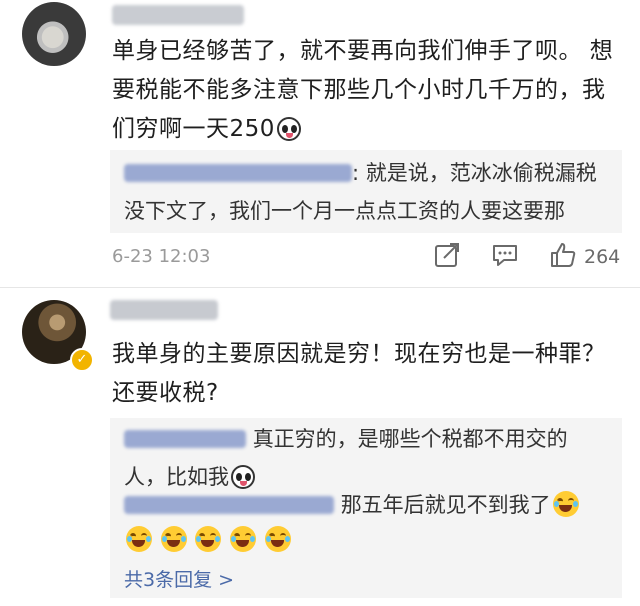 This screenshot has width=640, height=606. I want to click on thumbs-up-icon, so click(563, 255).